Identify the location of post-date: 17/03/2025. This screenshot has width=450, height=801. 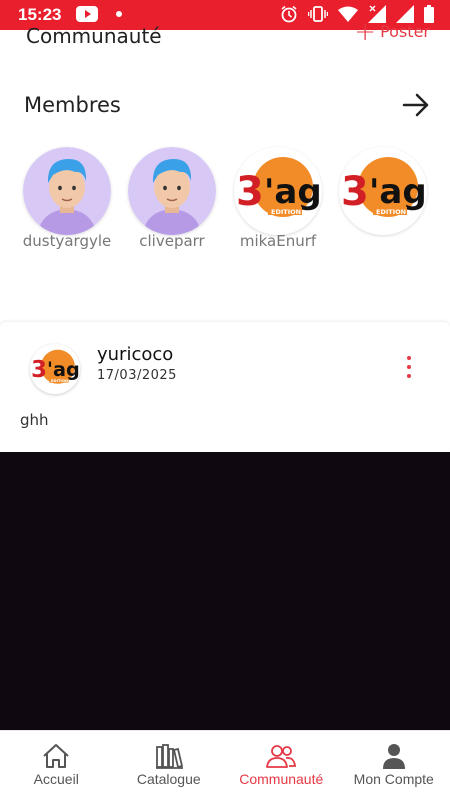
(137, 375).